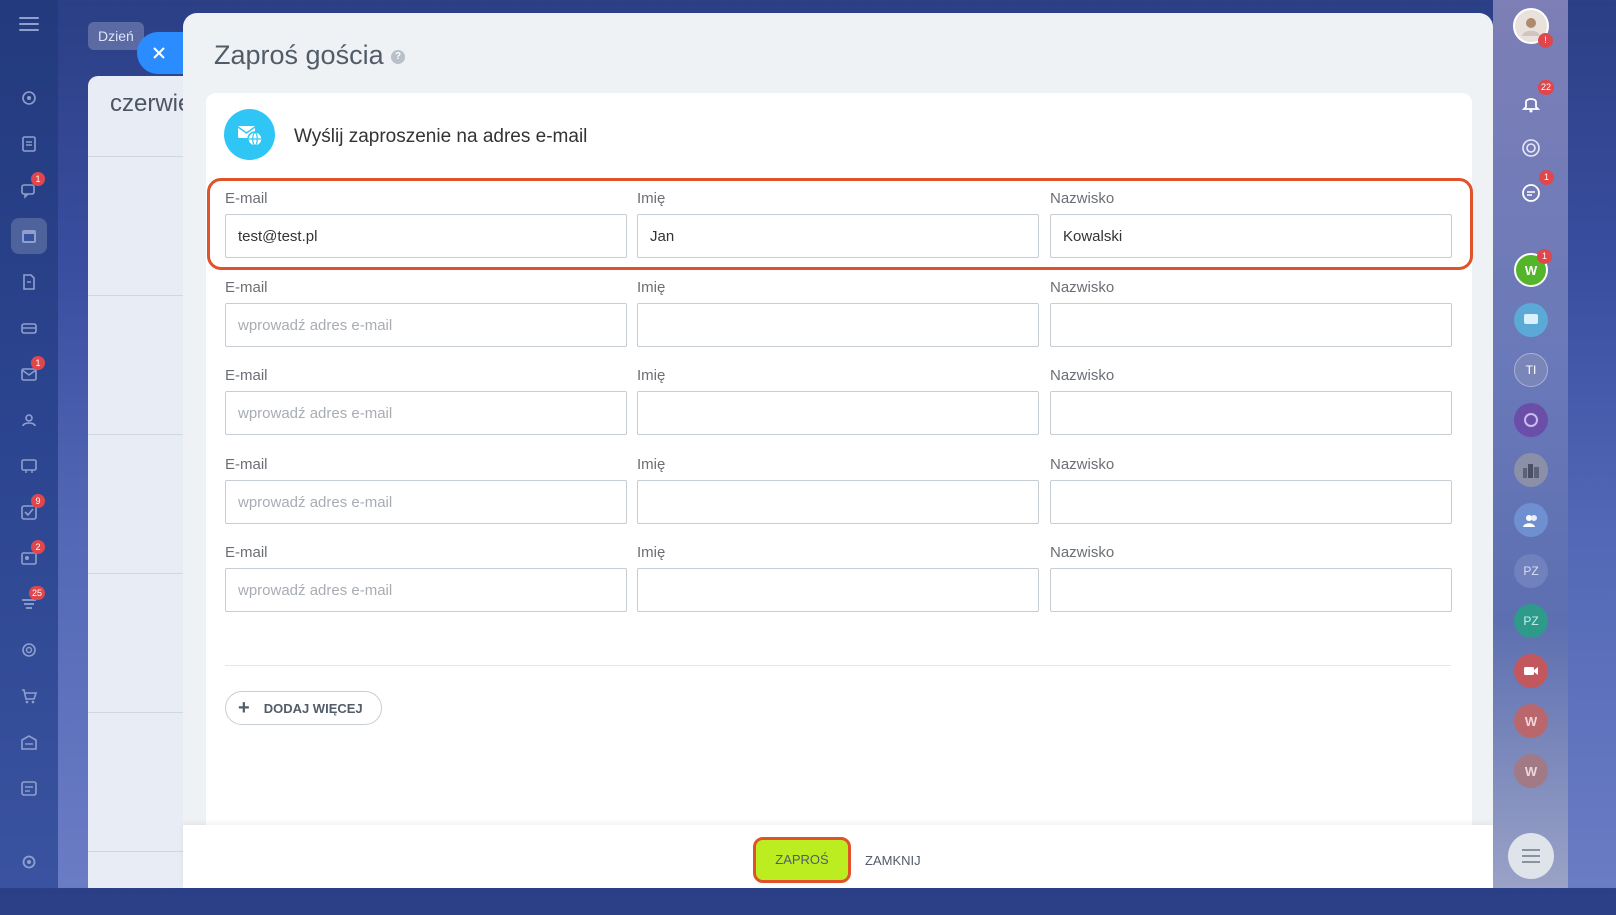 The image size is (1616, 915). Describe the element at coordinates (29, 862) in the screenshot. I see `settings-gear-icon` at that location.